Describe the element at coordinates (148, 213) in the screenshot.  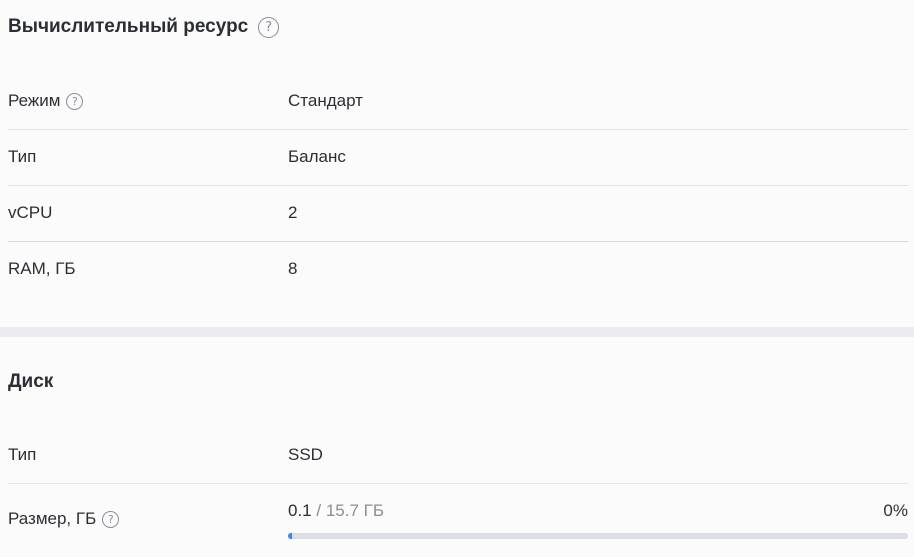
I see `row-label-container: vCPU` at that location.